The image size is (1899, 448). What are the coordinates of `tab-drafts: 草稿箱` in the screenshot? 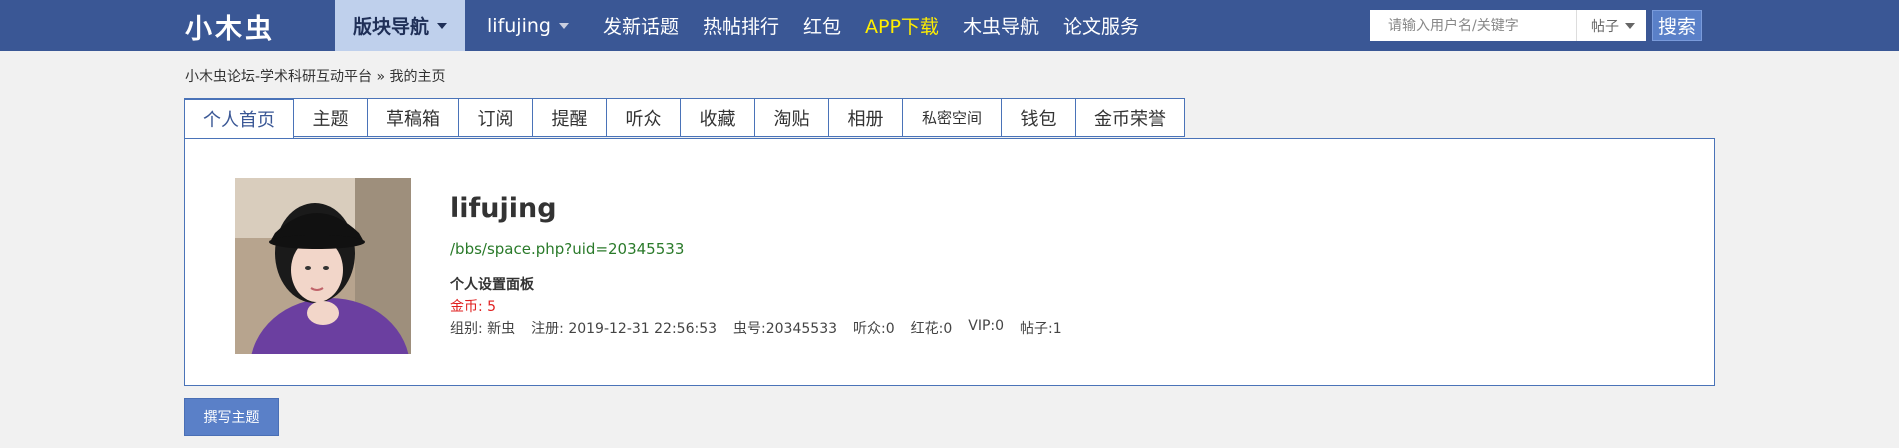 It's located at (413, 117).